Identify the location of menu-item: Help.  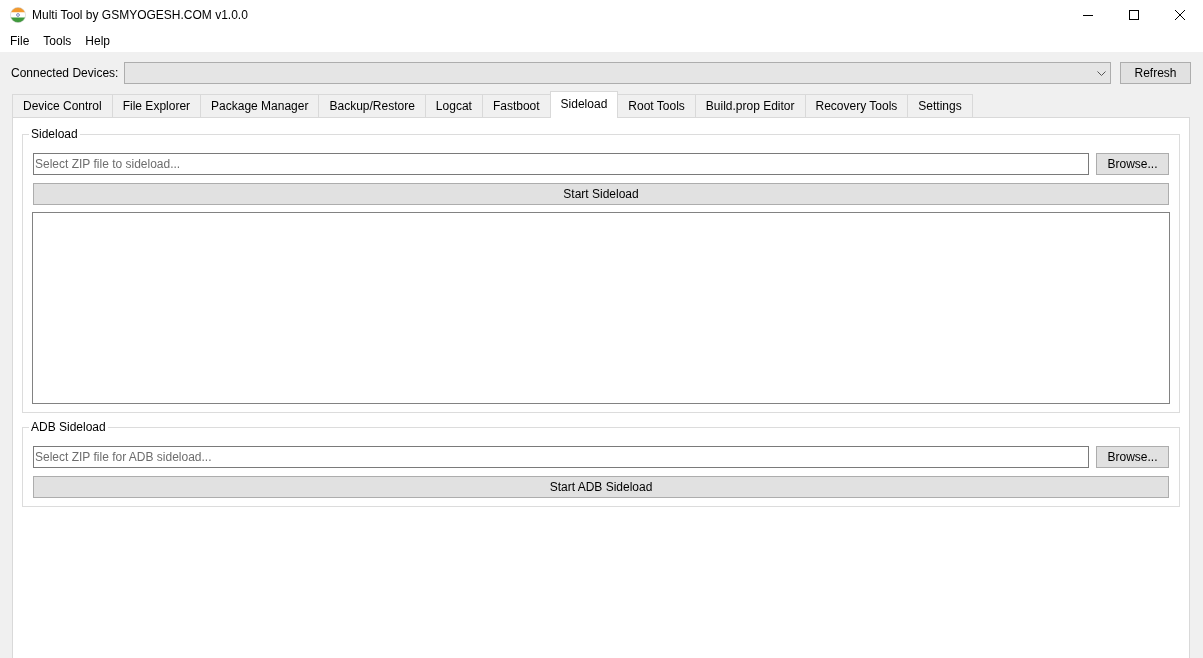
(98, 41).